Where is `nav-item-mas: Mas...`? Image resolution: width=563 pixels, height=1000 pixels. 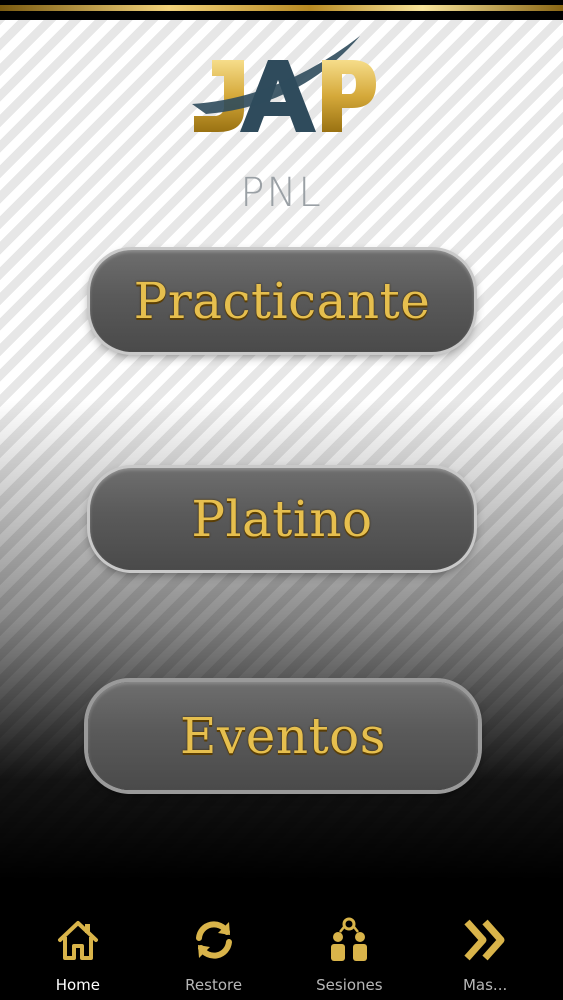
nav-item-mas: Mas... is located at coordinates (485, 952).